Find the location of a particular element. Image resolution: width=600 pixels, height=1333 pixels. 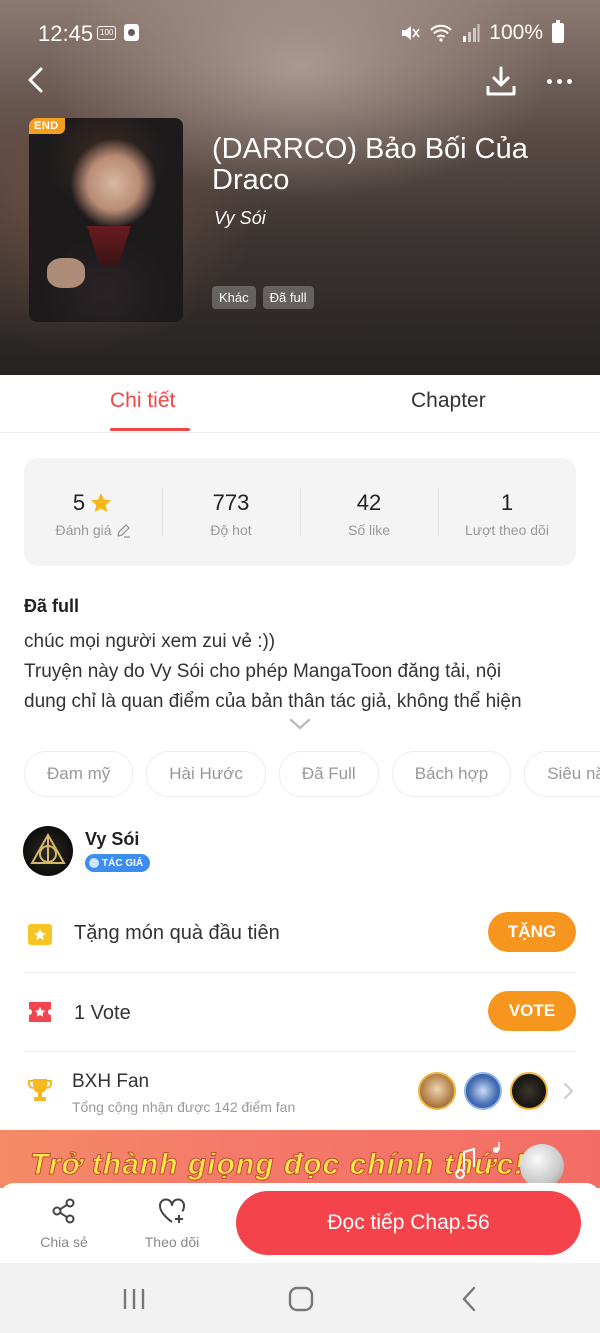

voice-actor-promo-banner: Trở thành giọng đọc chính thức! is located at coordinates (300, 1159).